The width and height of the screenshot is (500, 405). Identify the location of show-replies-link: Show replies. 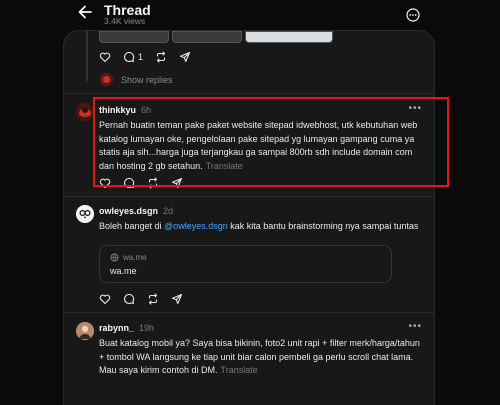
(136, 79).